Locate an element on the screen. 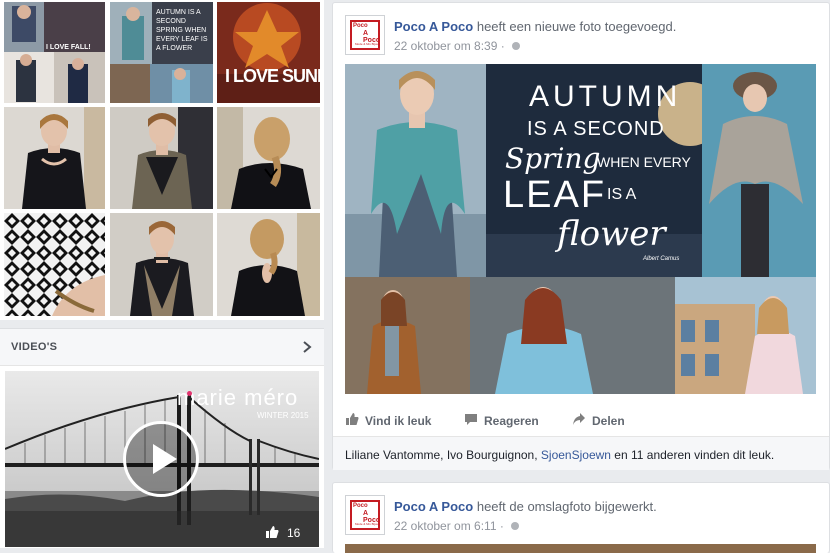 Image resolution: width=830 pixels, height=553 pixels. video-thumbnail: marie méro WINTER 2015 16 is located at coordinates (162, 459).